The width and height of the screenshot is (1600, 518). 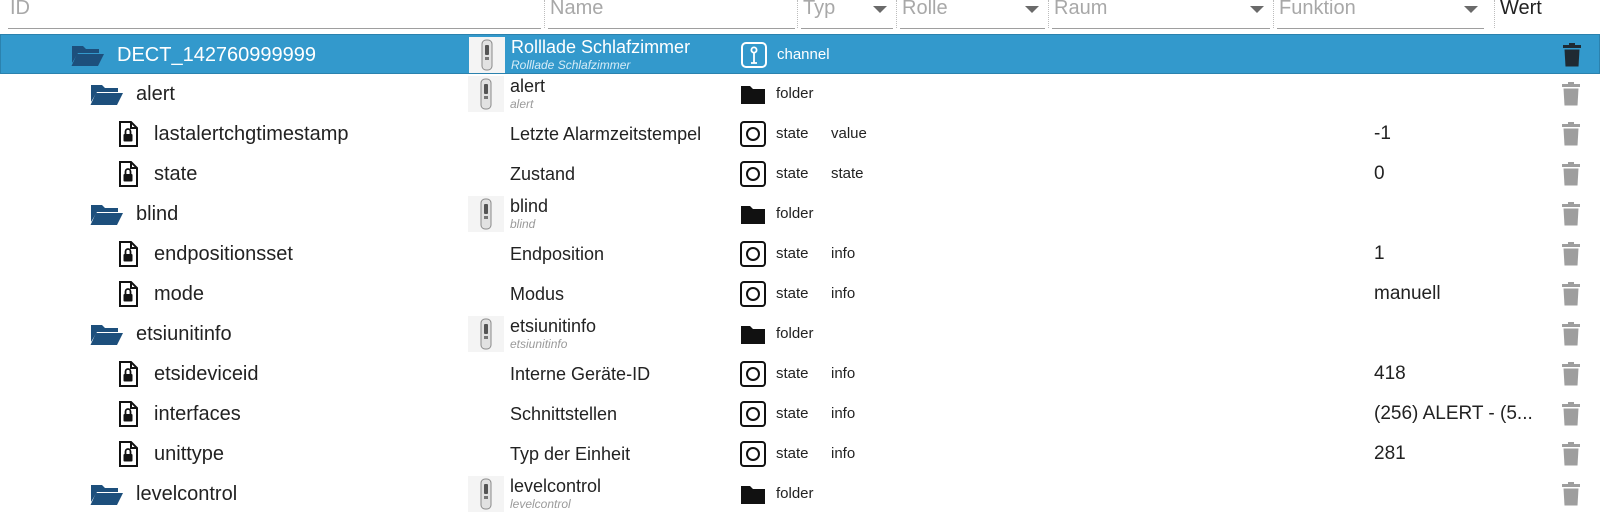 I want to click on object-id: DECT_142760999999, so click(x=217, y=55).